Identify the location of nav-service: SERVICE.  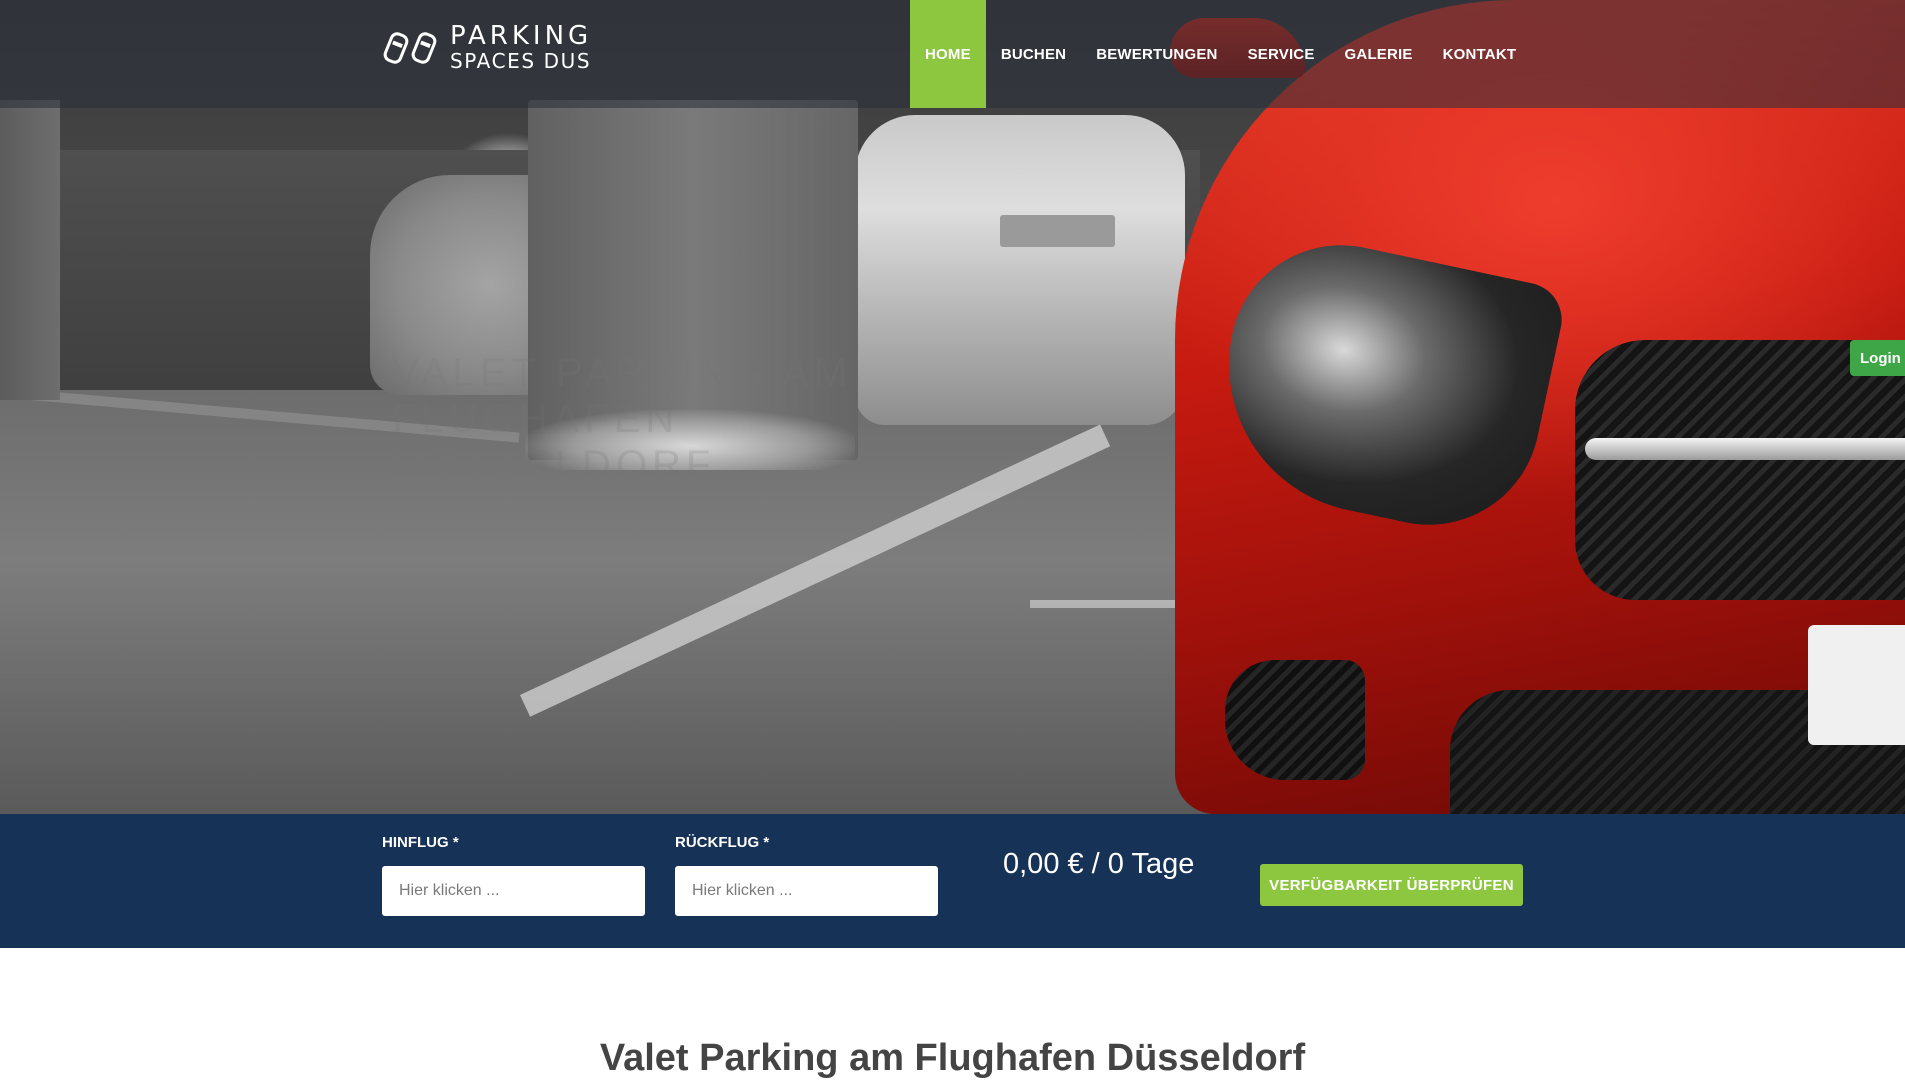
(1281, 54).